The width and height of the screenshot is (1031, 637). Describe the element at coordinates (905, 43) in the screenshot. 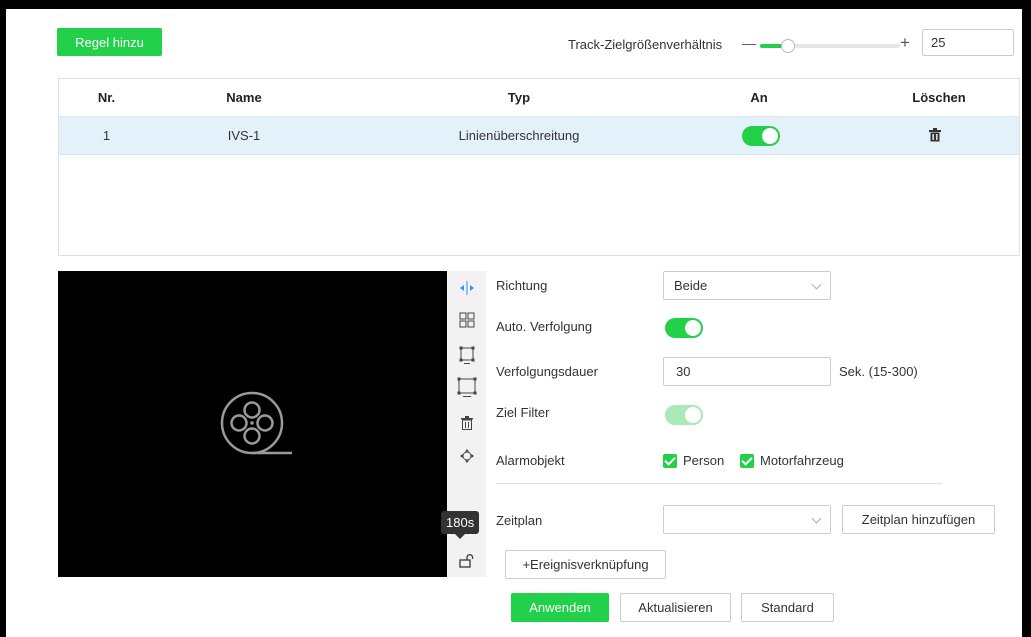

I see `ratio-plus-button: +` at that location.